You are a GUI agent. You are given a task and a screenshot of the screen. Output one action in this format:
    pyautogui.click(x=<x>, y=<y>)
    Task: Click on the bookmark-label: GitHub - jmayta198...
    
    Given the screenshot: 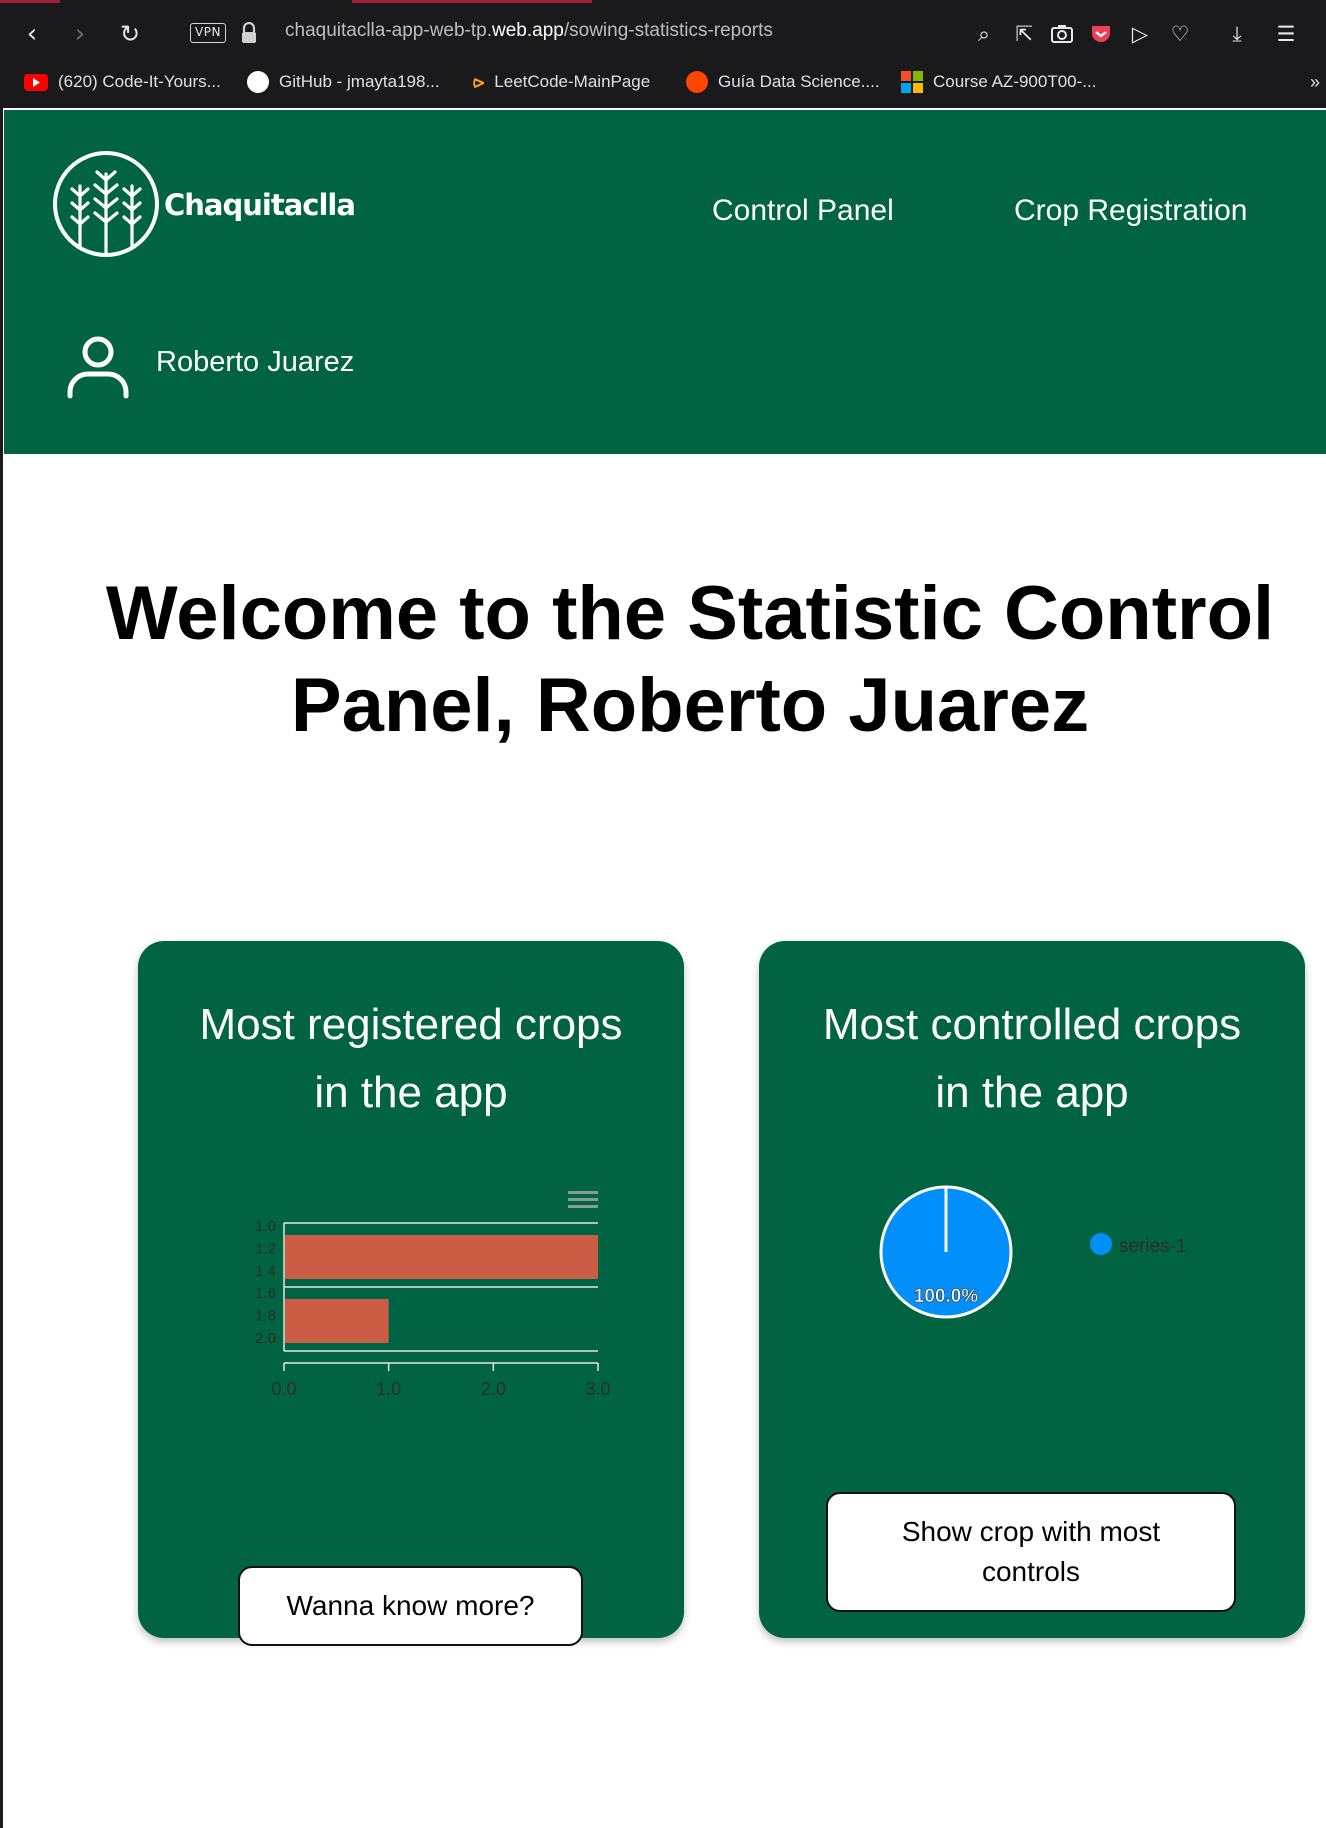 What is the action you would take?
    pyautogui.click(x=359, y=81)
    